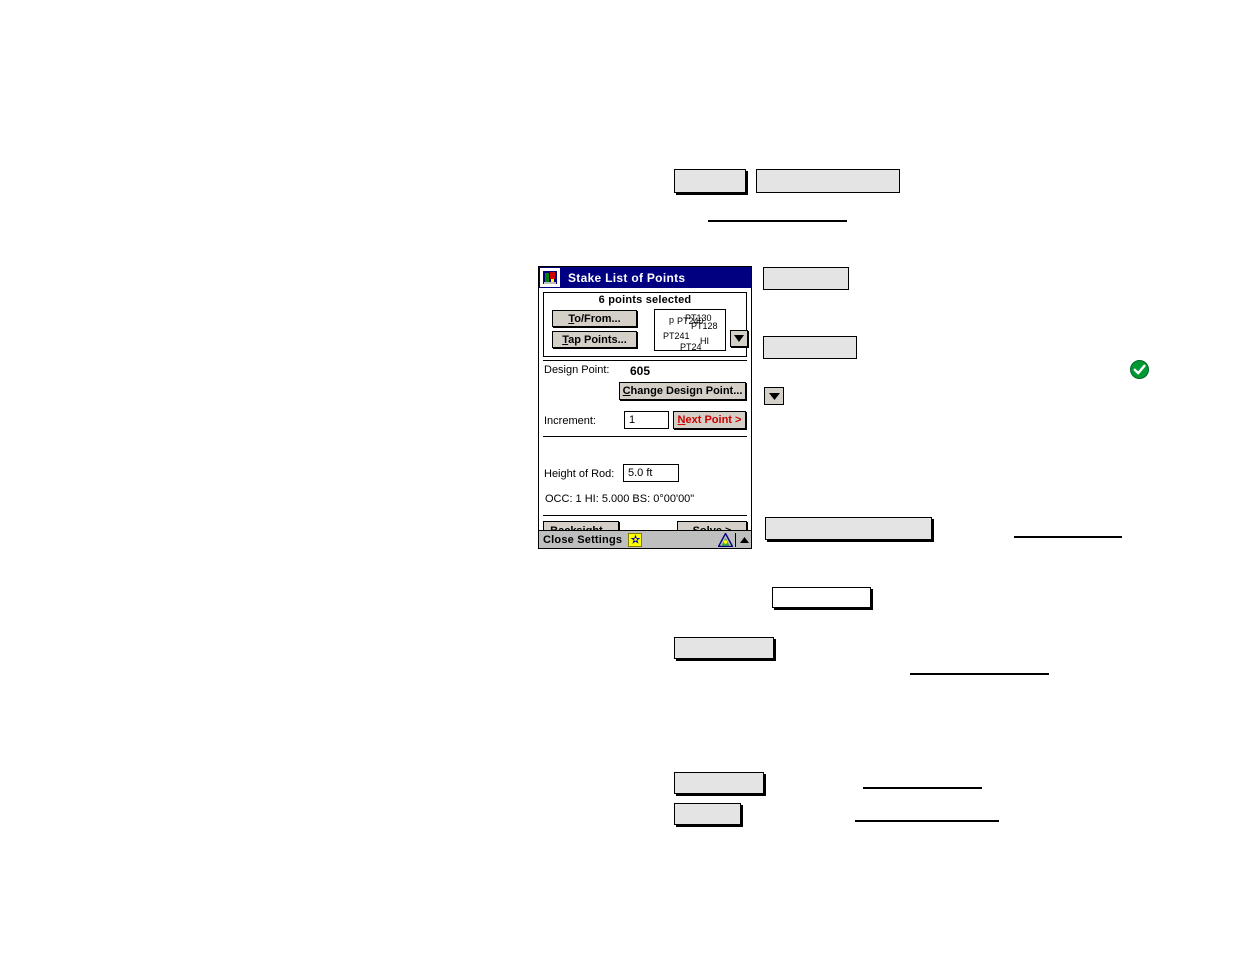 This screenshot has width=1235, height=954. What do you see at coordinates (690, 330) in the screenshot?
I see `selected-points-list: PT130 p PT240 PT128 PT241 HI PT24` at bounding box center [690, 330].